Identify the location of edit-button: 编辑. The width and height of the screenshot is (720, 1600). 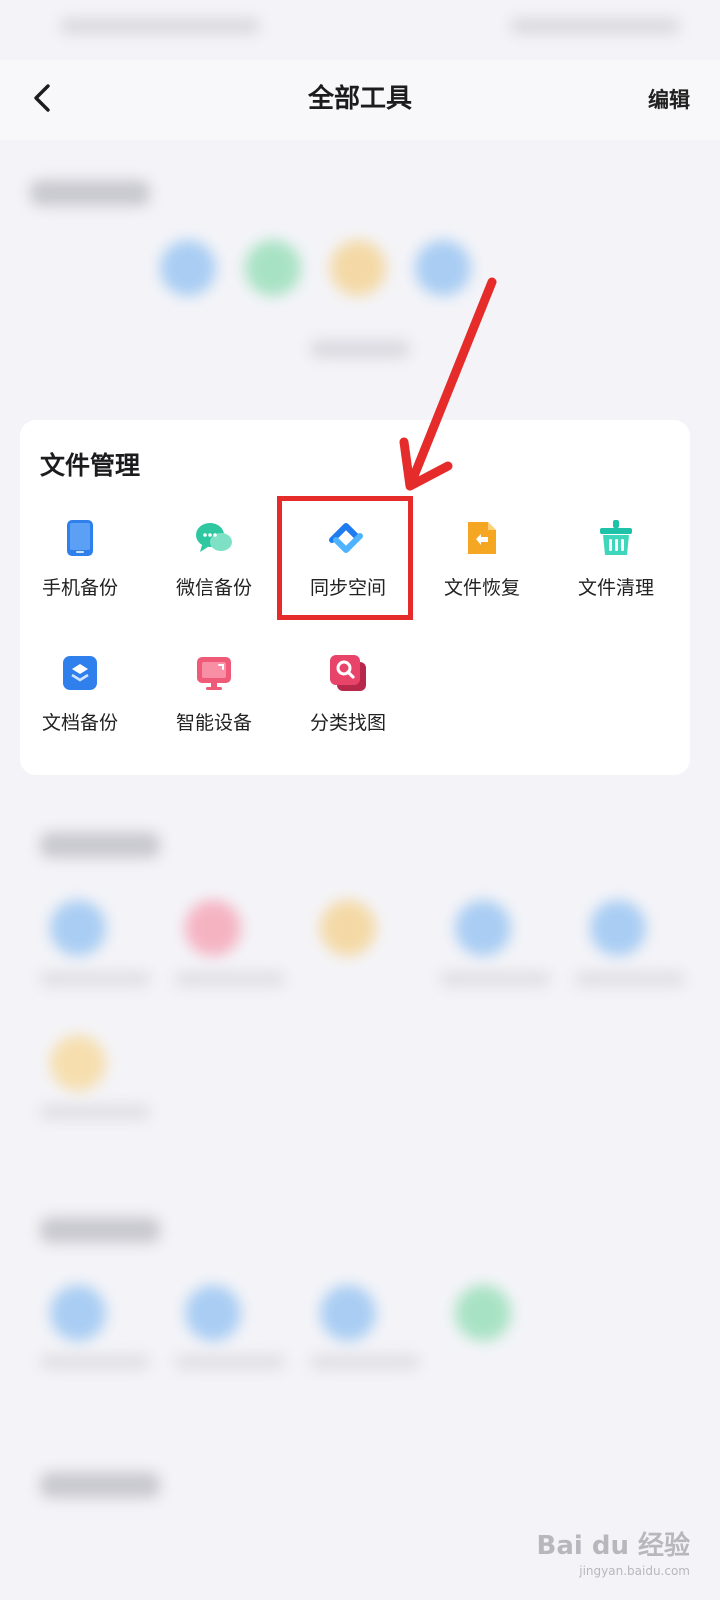
(669, 99).